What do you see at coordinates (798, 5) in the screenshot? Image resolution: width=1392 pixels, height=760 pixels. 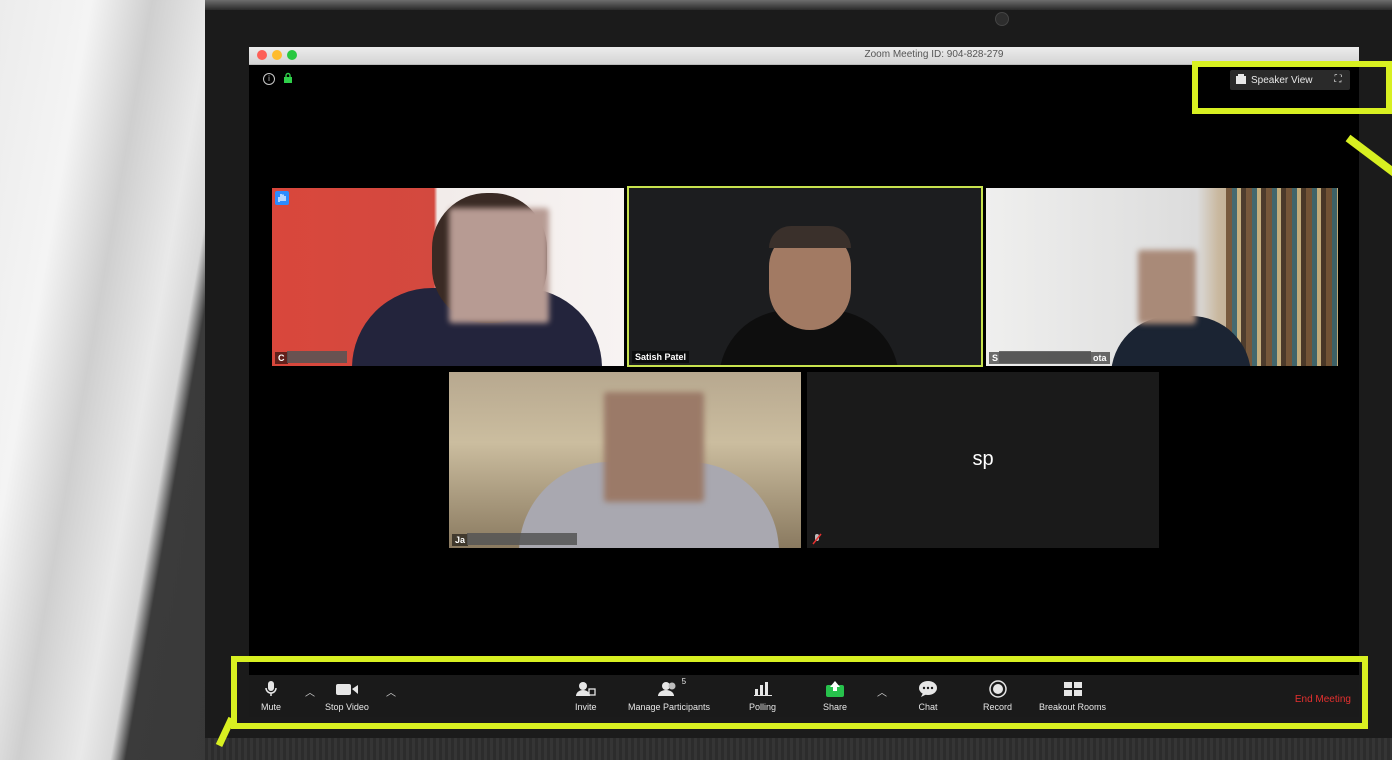 I see `laptop-lid-rim` at bounding box center [798, 5].